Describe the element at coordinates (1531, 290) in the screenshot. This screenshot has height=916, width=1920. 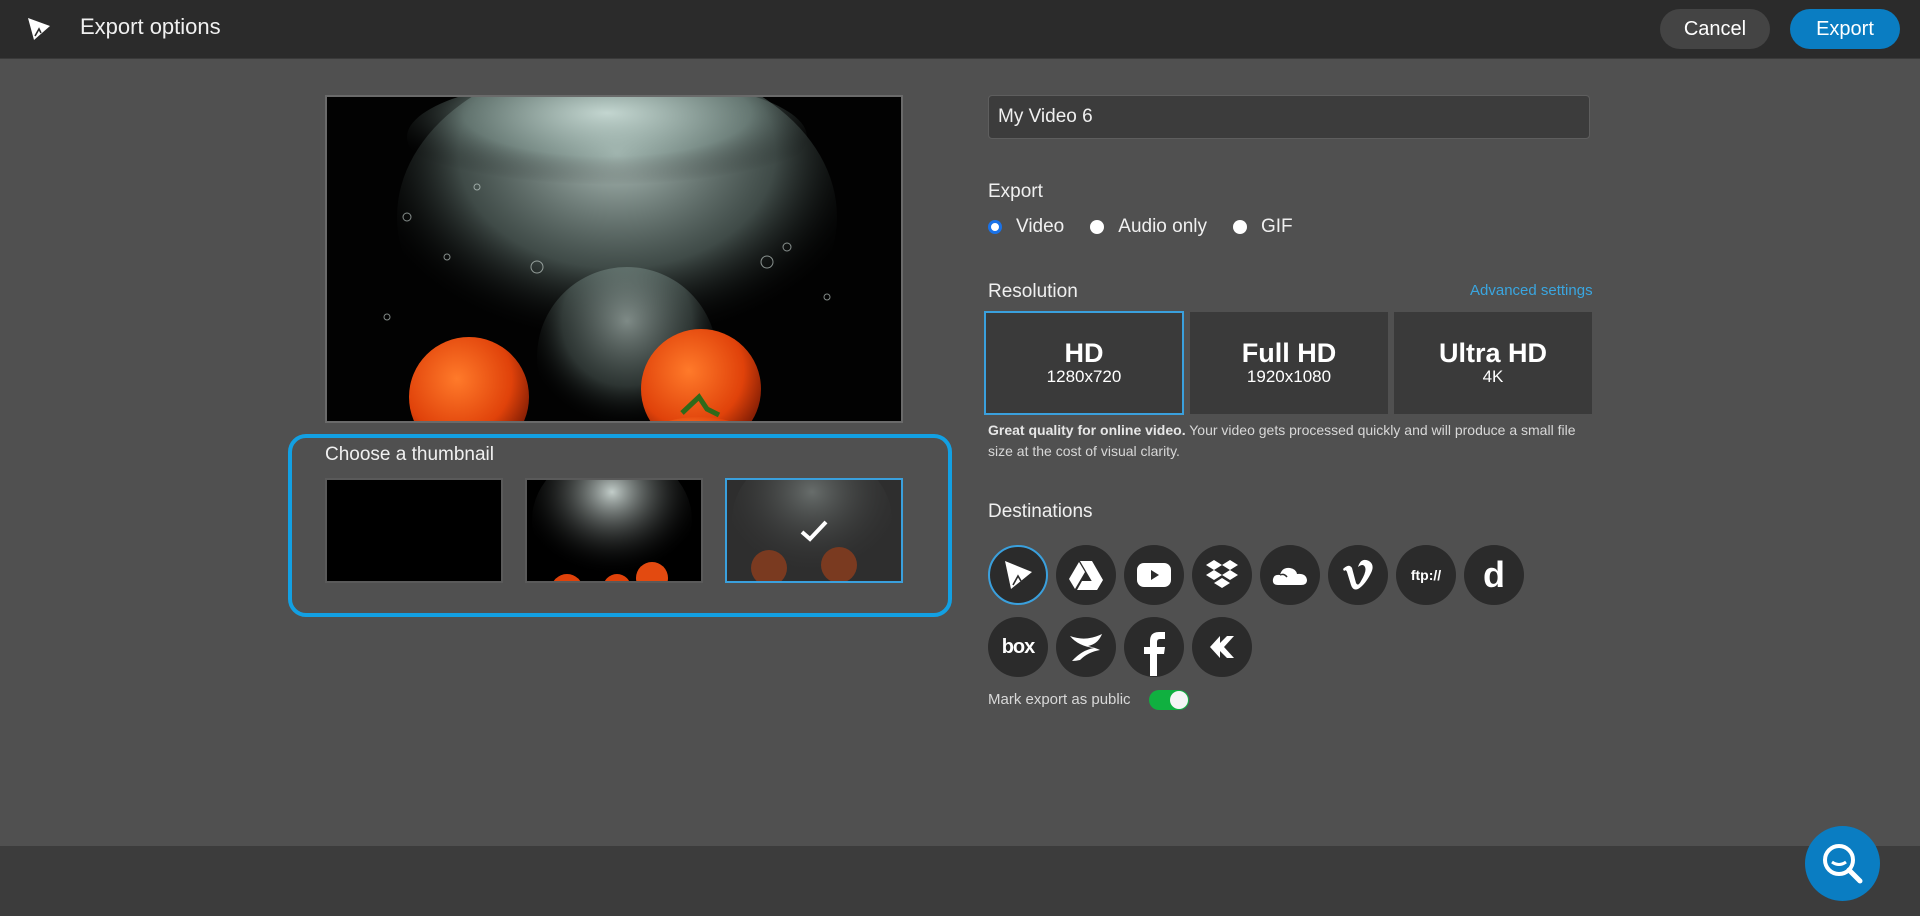
I see `advanced-settings-link: Advanced settings` at that location.